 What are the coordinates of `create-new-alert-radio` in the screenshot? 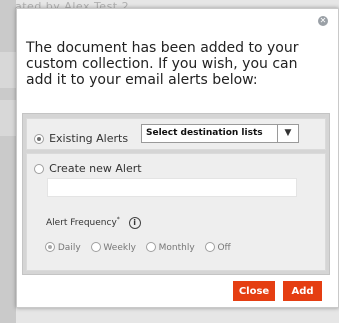 It's located at (39, 168).